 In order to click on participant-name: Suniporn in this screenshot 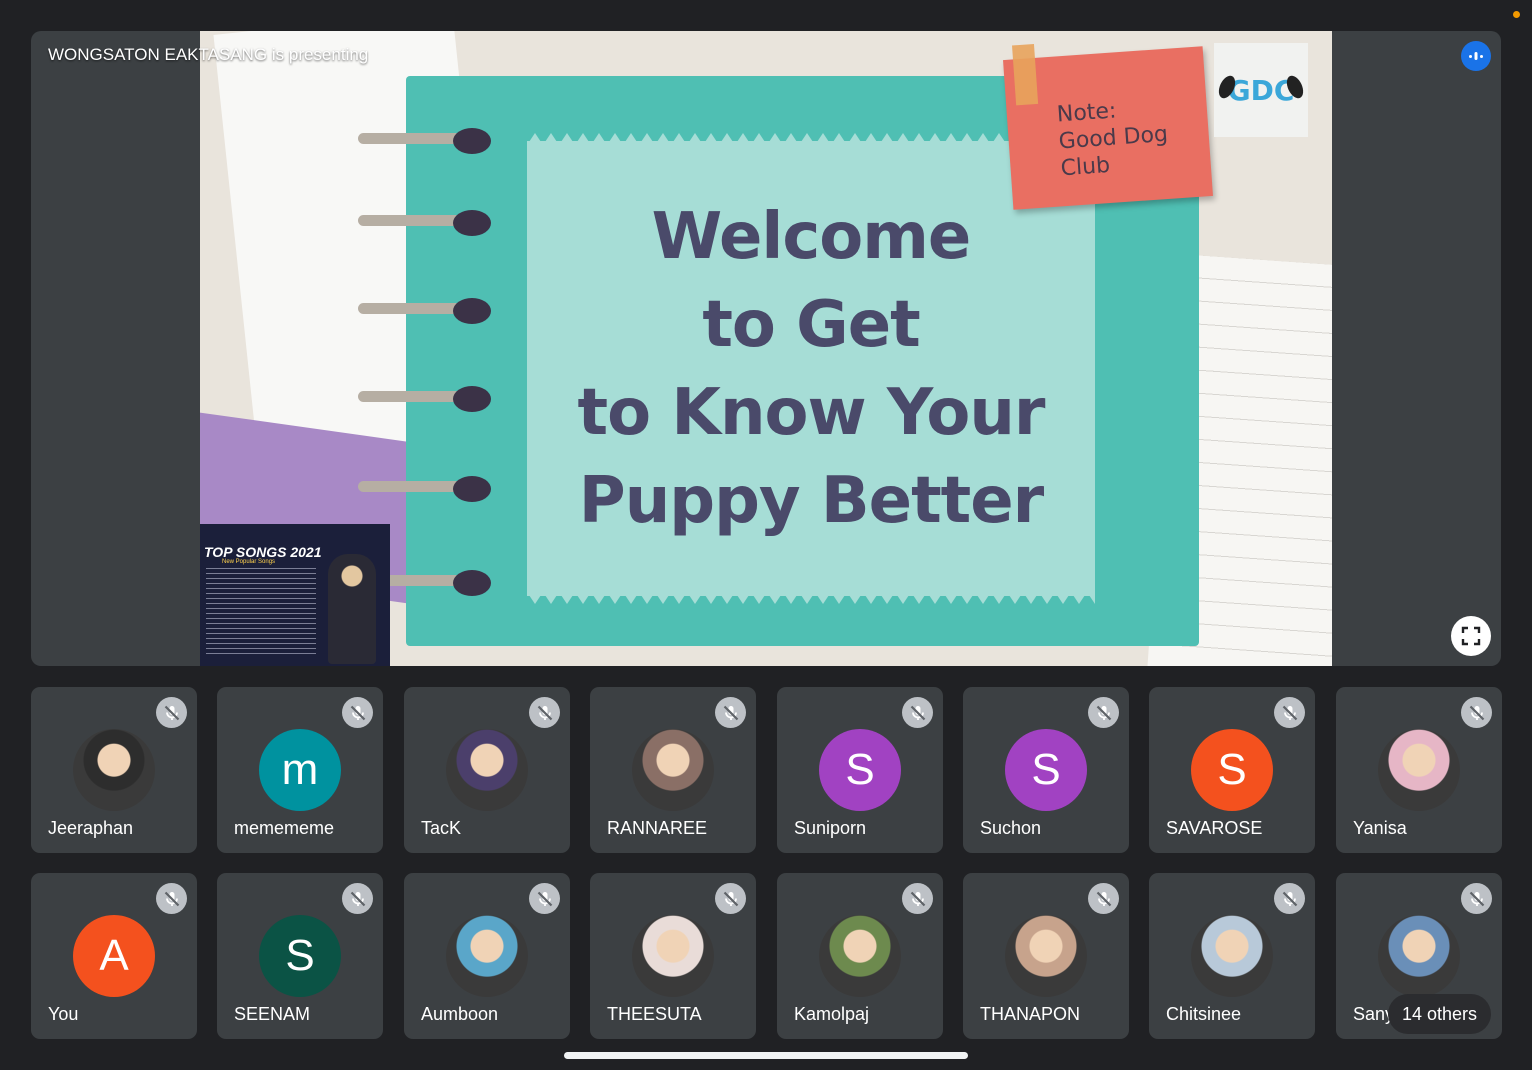, I will do `click(830, 828)`.